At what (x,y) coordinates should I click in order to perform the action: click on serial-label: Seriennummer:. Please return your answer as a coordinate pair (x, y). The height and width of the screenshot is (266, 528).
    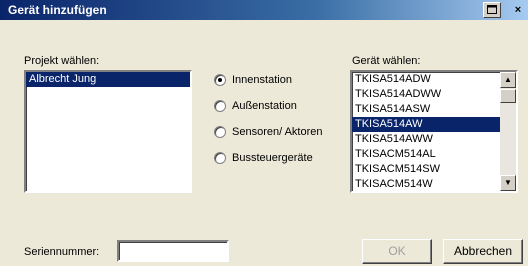
    Looking at the image, I should click on (62, 252).